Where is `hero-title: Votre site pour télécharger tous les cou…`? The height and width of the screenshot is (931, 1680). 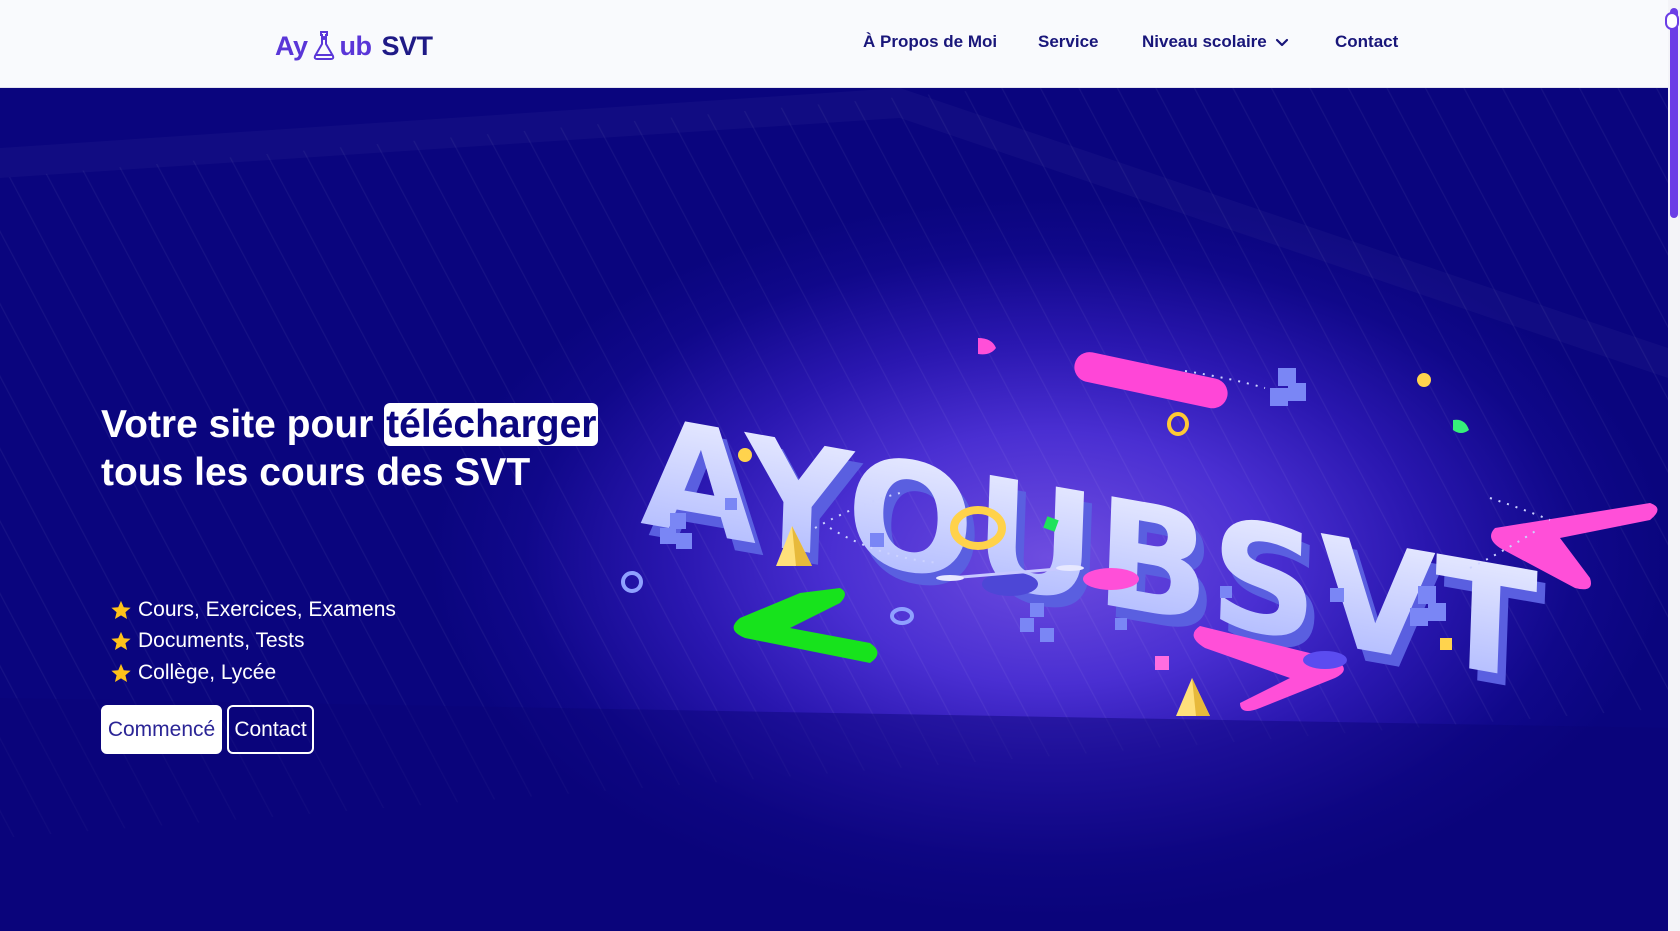
hero-title: Votre site pour télécharger tous les cou… is located at coordinates (381, 449).